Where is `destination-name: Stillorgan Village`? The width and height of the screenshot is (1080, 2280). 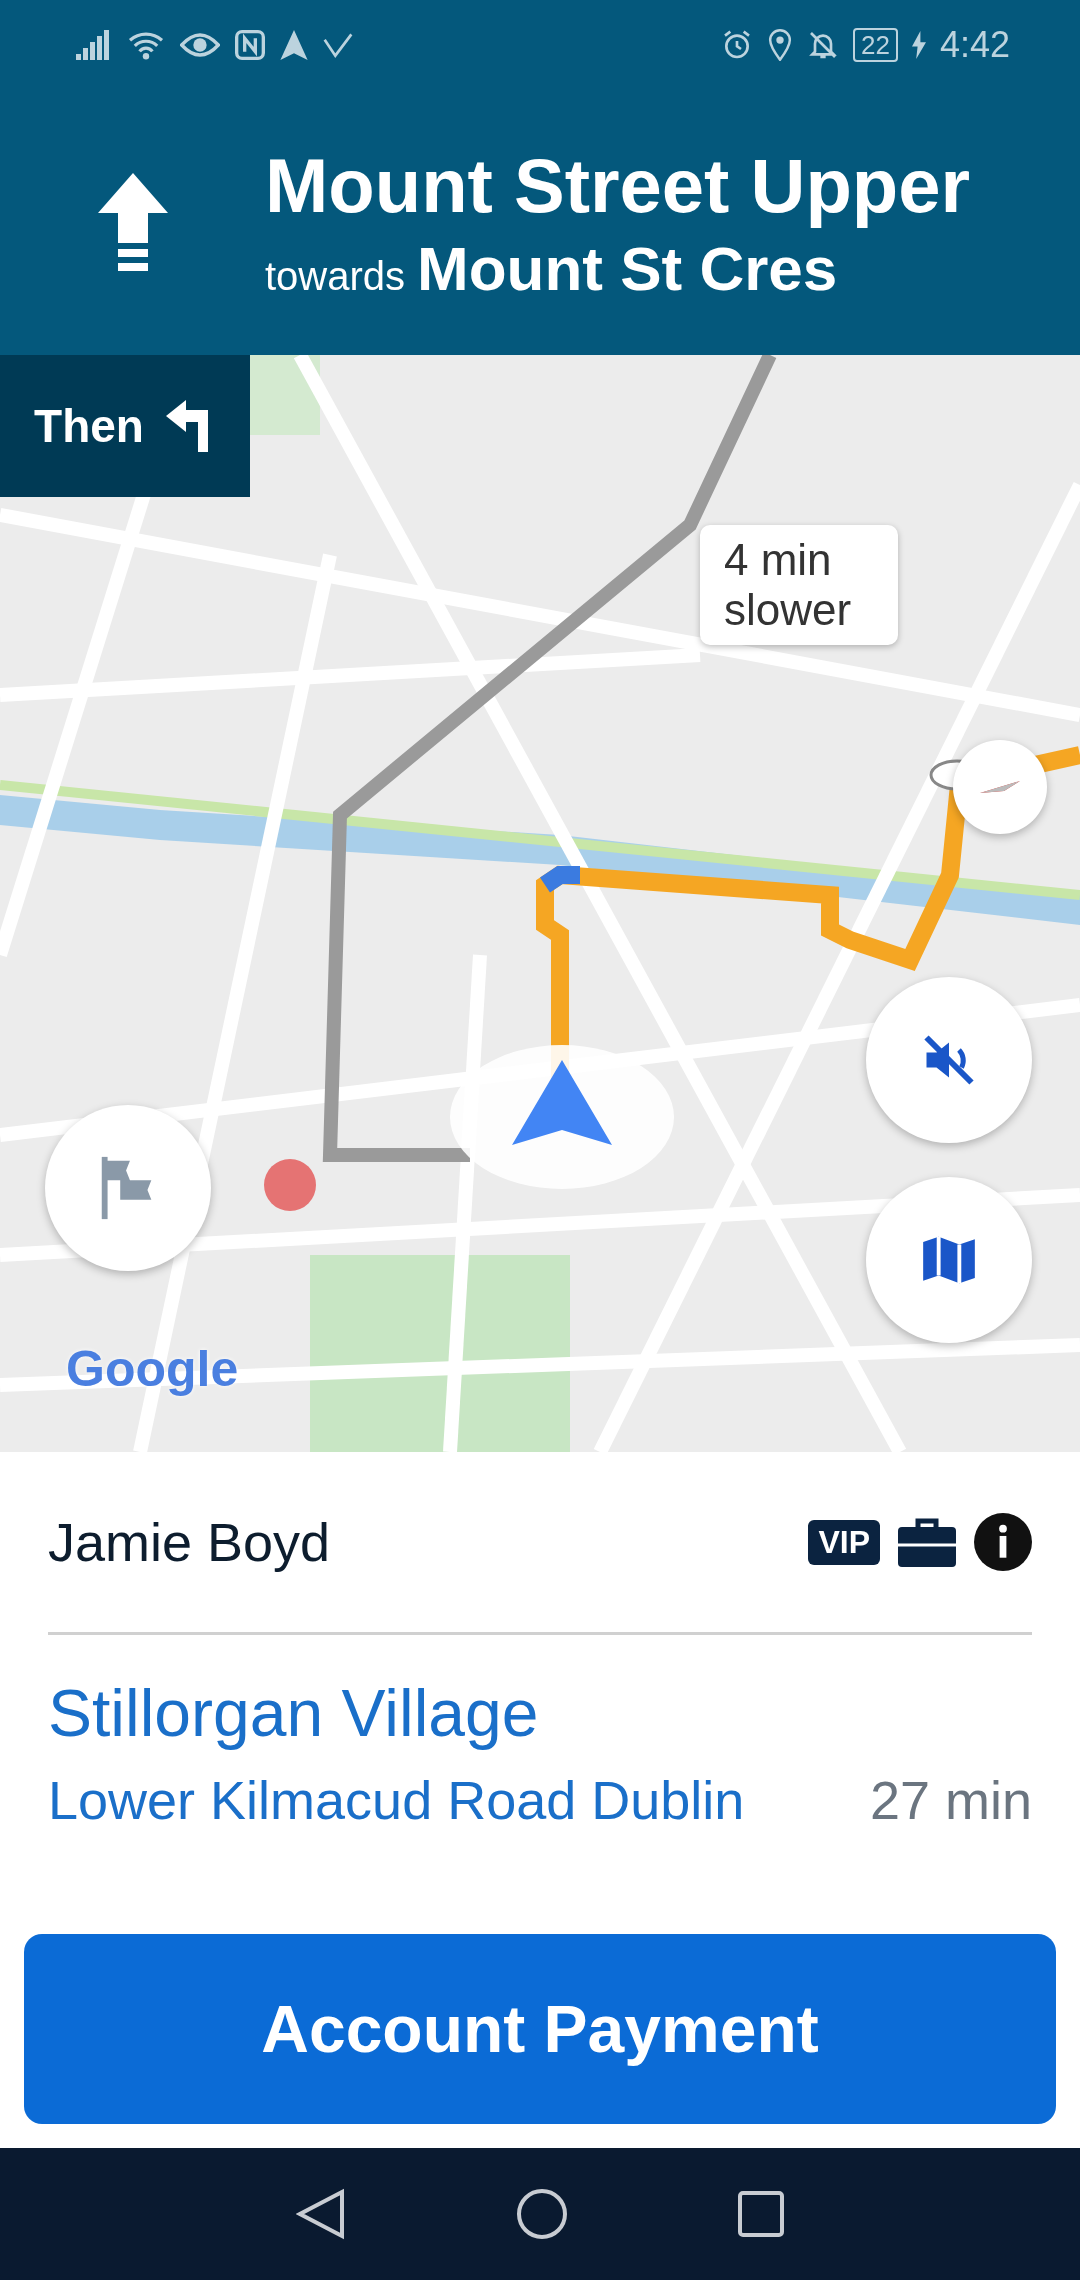
destination-name: Stillorgan Village is located at coordinates (294, 1713).